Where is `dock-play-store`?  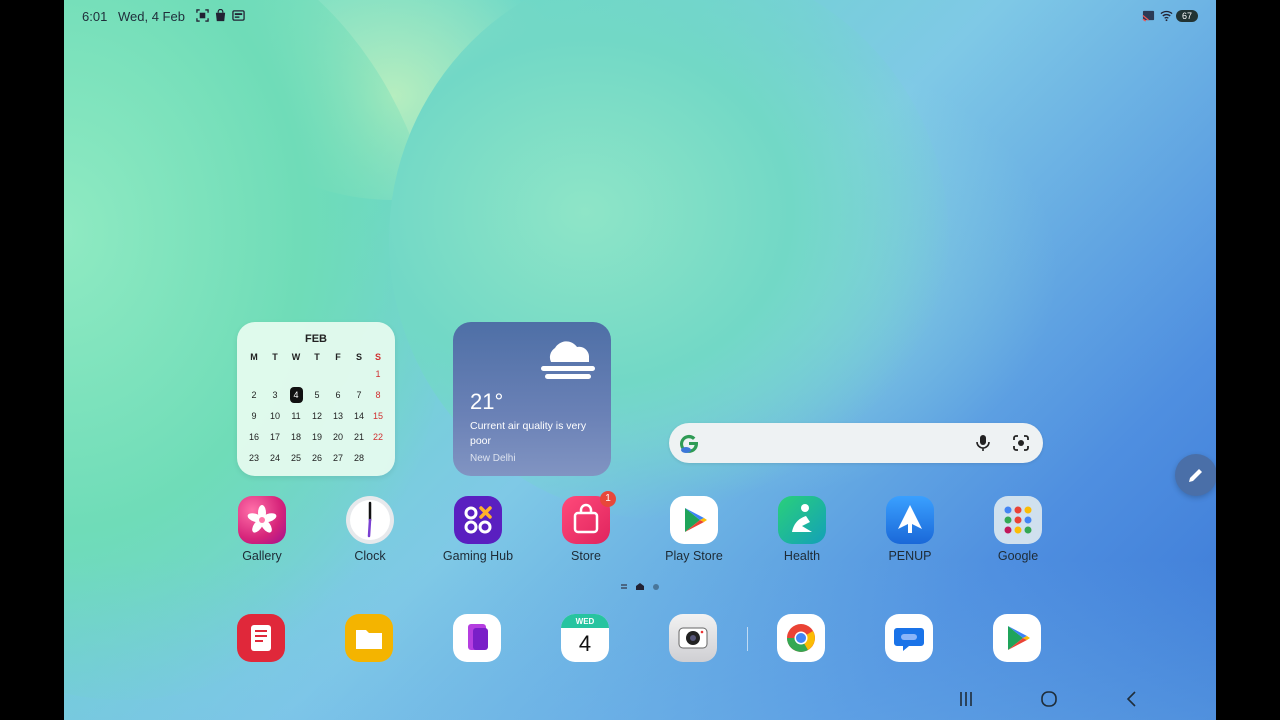 dock-play-store is located at coordinates (1017, 638).